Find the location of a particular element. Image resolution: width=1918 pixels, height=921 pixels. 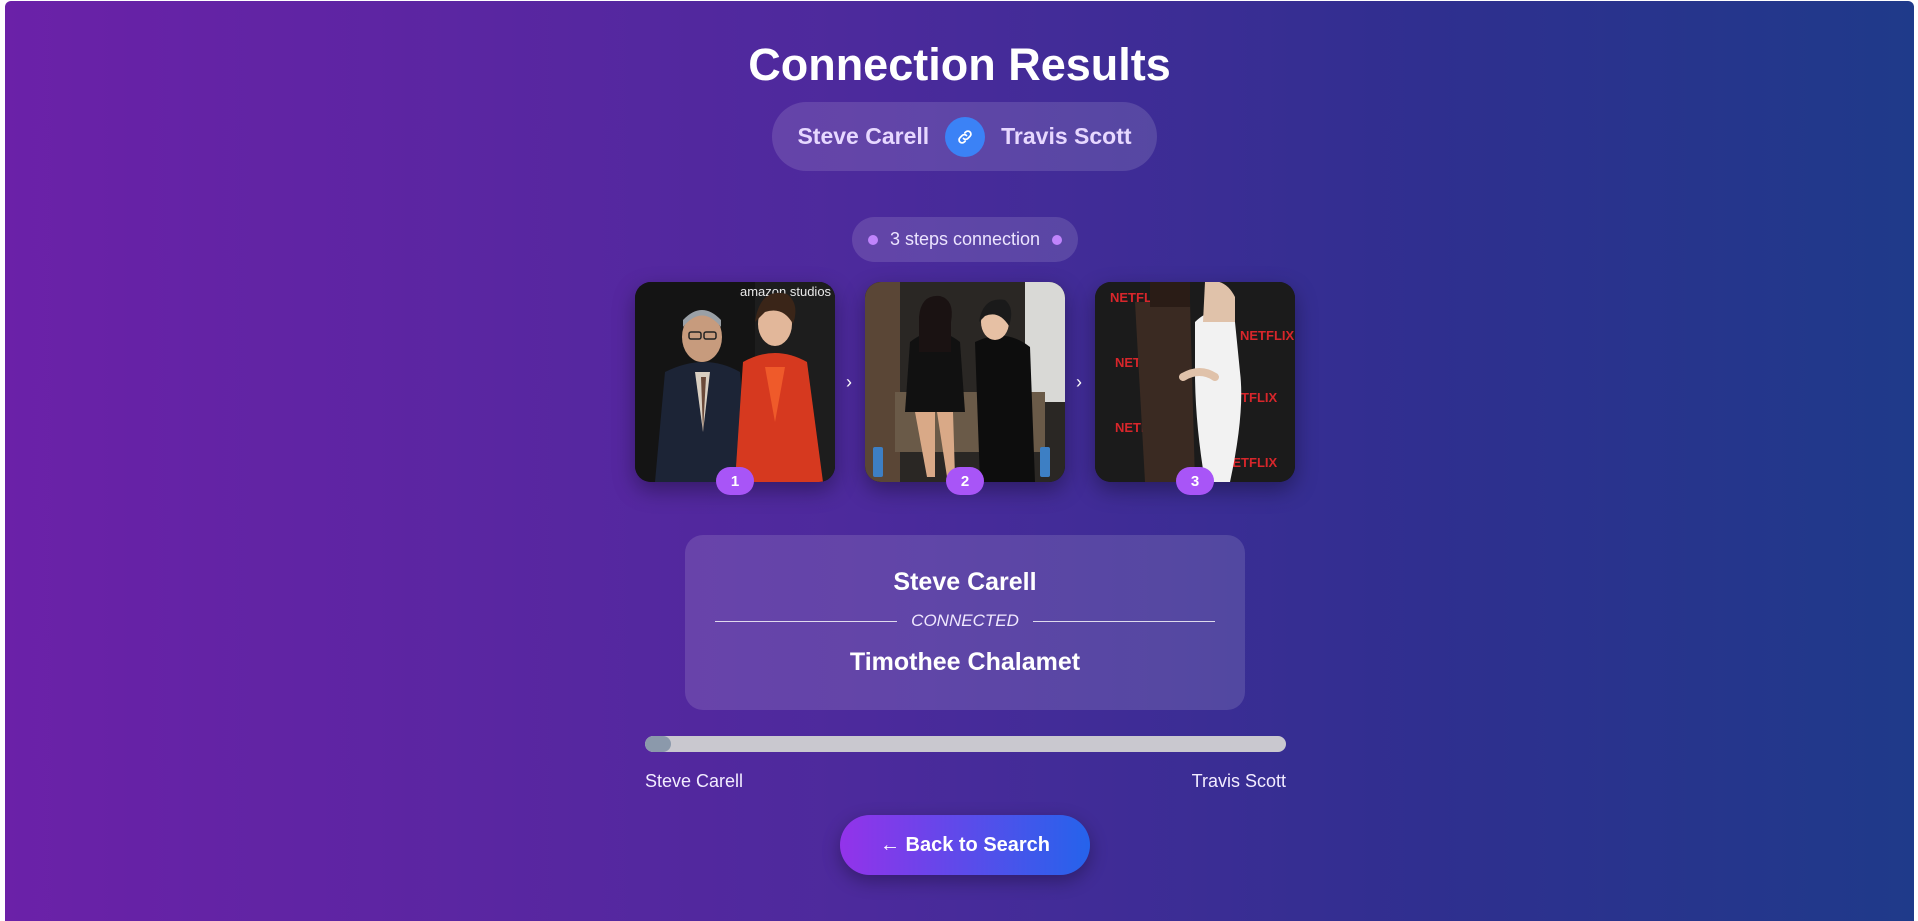

step-number-badge: 1 is located at coordinates (735, 481).